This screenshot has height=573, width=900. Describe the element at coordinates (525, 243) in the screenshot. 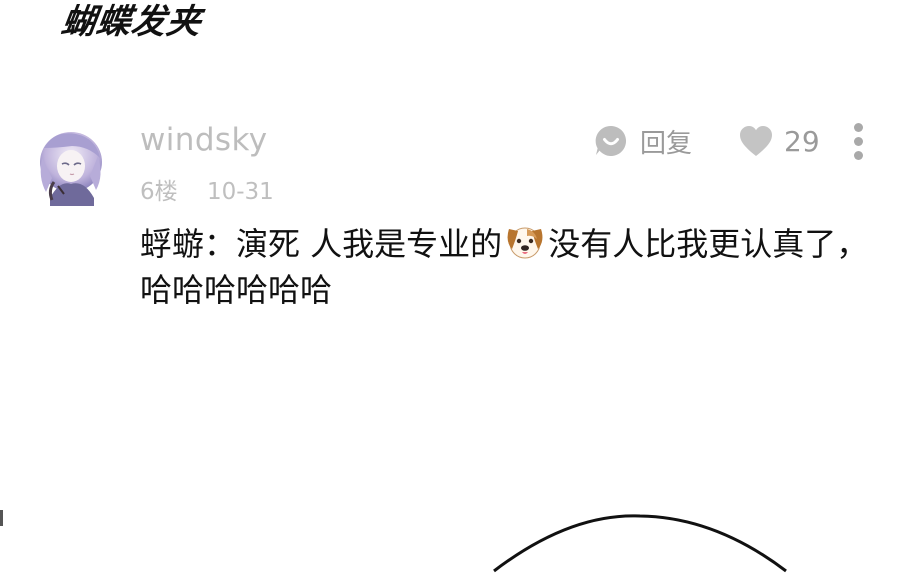

I see `dog-face-icon` at that location.